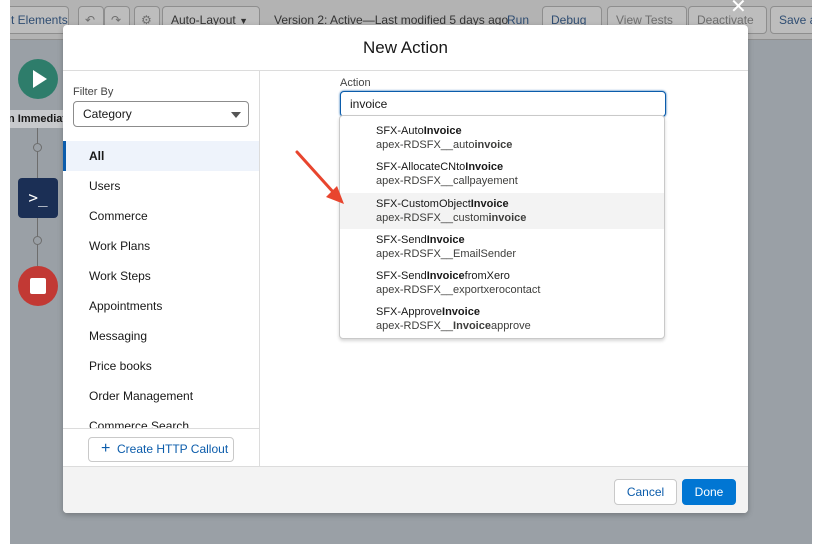 Image resolution: width=818 pixels, height=550 pixels. Describe the element at coordinates (37, 153) in the screenshot. I see `connector-line` at that location.